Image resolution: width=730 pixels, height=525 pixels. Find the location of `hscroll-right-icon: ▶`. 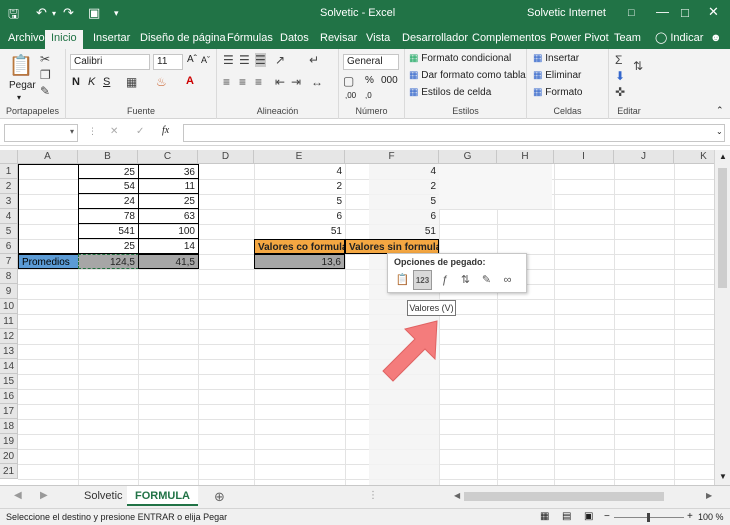

hscroll-right-icon: ▶ is located at coordinates (709, 495).